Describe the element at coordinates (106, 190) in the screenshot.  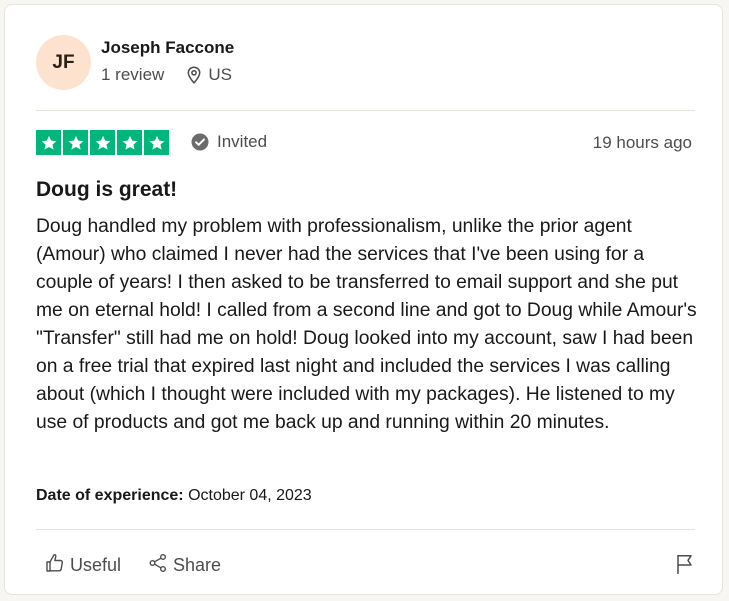
I see `review-title: Doug is great!` at that location.